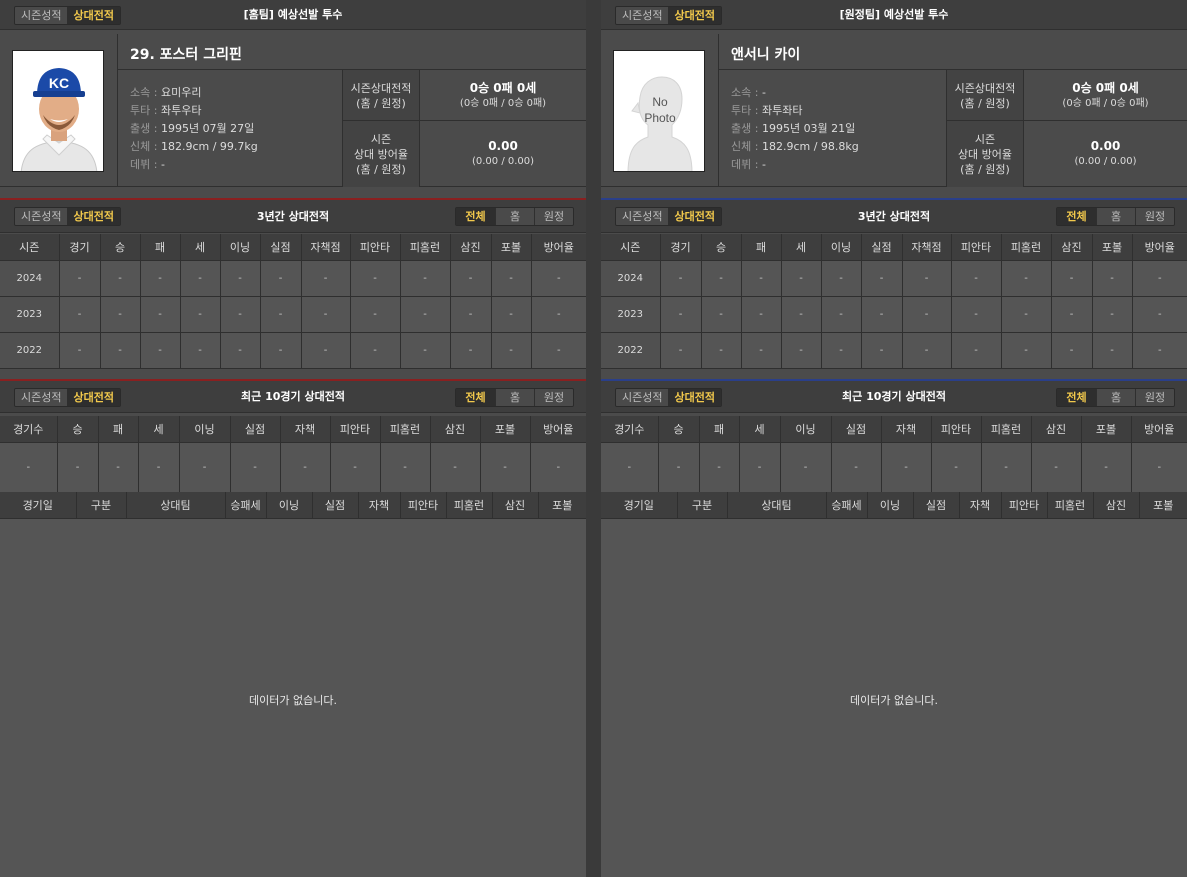 This screenshot has width=1187, height=877. What do you see at coordinates (293, 215) in the screenshot?
I see `home-3yr-header: 시즌성적 상대전적 3년간 상대전적 전체 홈 원정` at bounding box center [293, 215].